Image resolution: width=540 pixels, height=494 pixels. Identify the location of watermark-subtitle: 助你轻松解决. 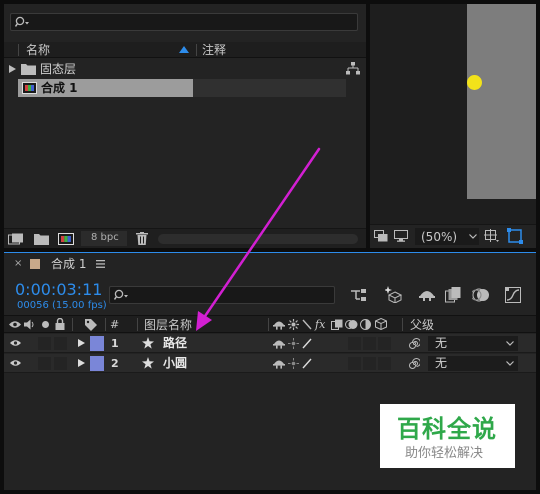
(444, 453).